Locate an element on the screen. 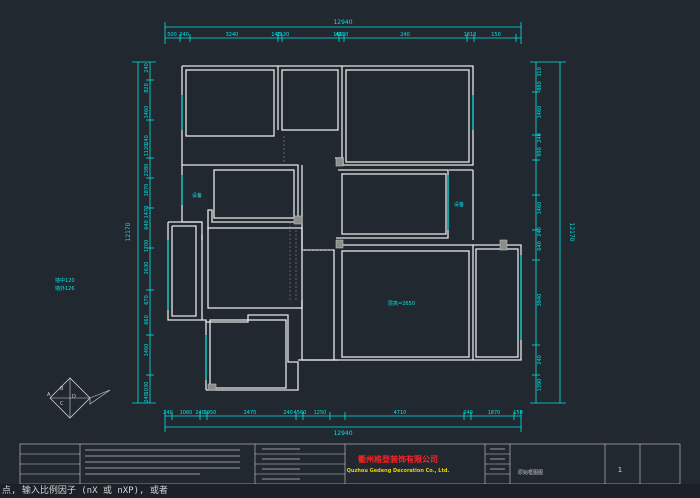  left-dimension-label: 820 is located at coordinates (147, 88).